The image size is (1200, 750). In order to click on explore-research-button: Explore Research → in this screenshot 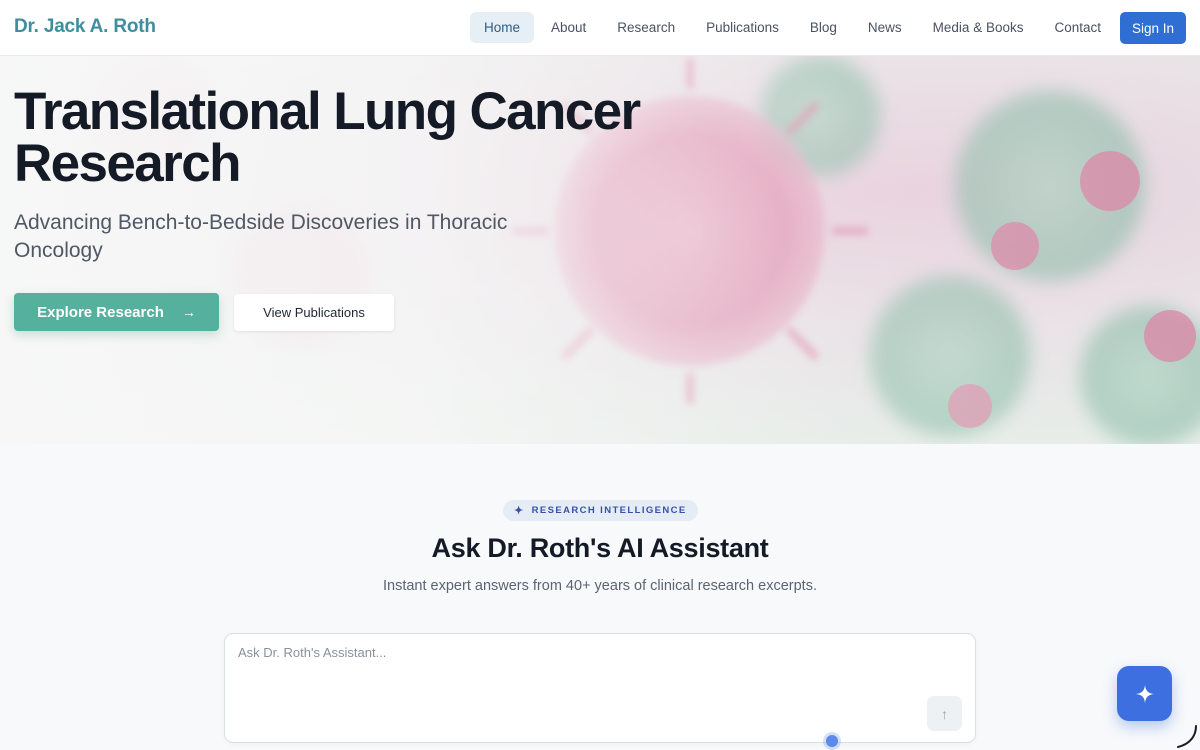, I will do `click(116, 312)`.